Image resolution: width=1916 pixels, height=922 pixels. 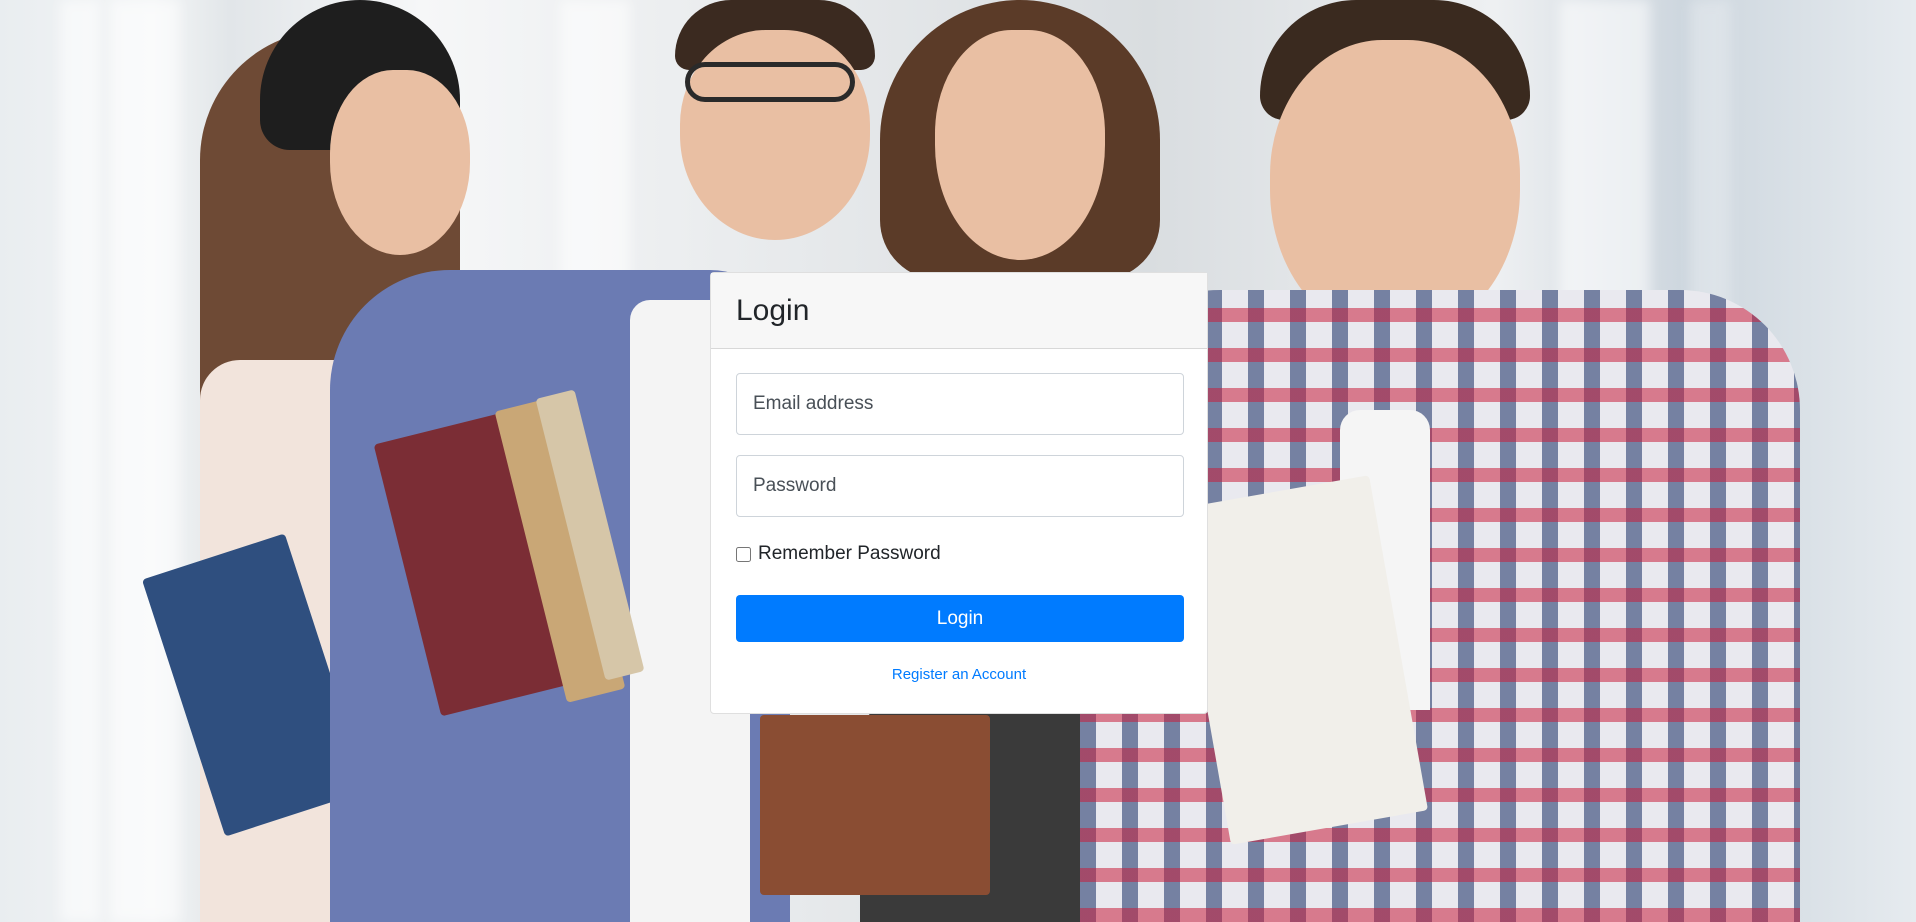 What do you see at coordinates (960, 404) in the screenshot?
I see `email-input` at bounding box center [960, 404].